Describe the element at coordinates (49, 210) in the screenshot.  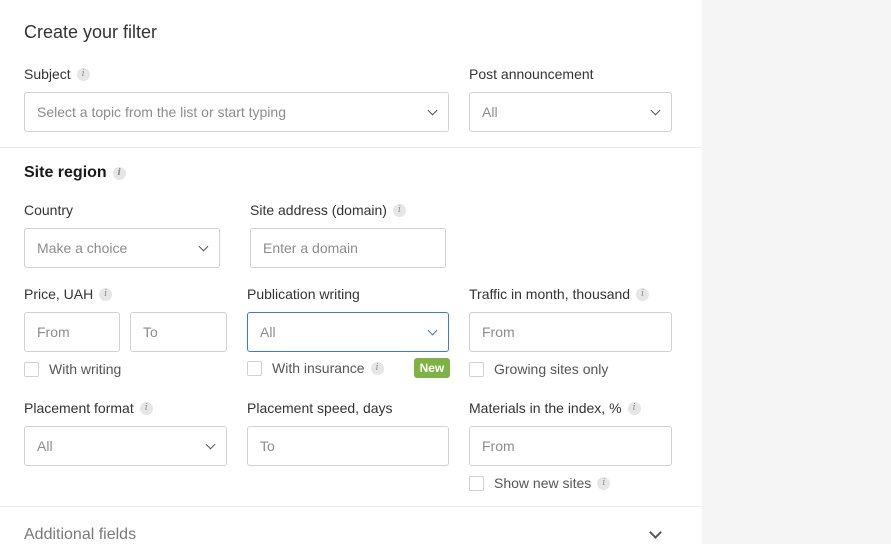
I see `country-label: Country` at that location.